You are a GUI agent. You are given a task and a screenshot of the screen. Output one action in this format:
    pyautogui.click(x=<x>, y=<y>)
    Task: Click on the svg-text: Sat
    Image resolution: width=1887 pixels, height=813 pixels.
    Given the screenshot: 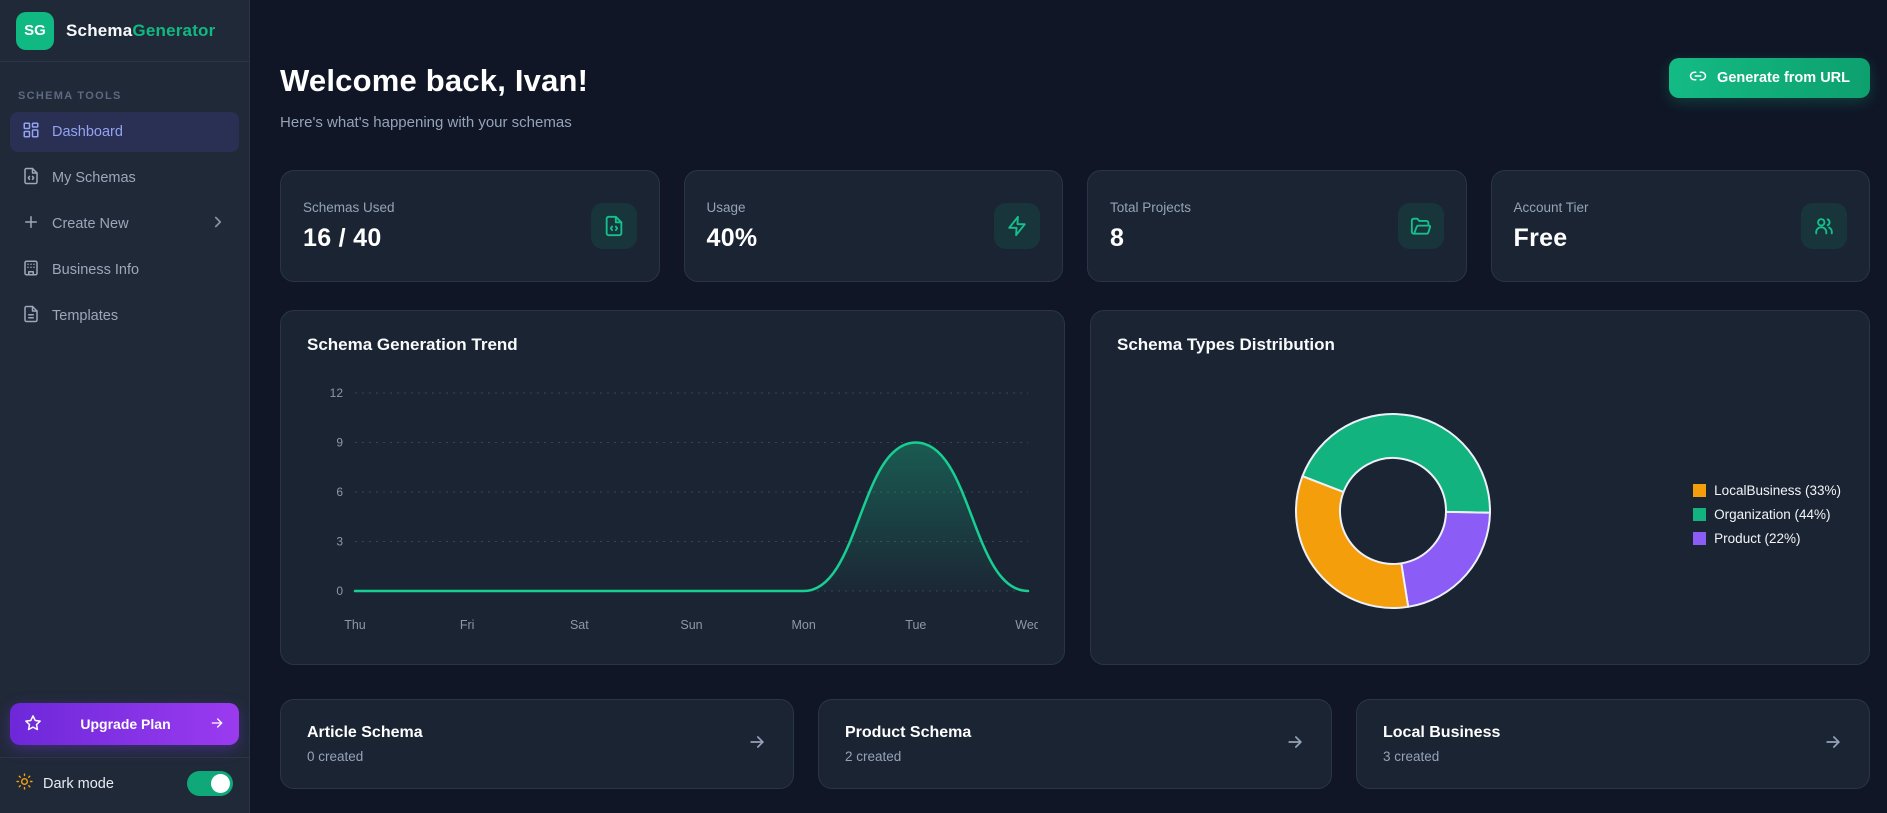 What is the action you would take?
    pyautogui.click(x=579, y=625)
    